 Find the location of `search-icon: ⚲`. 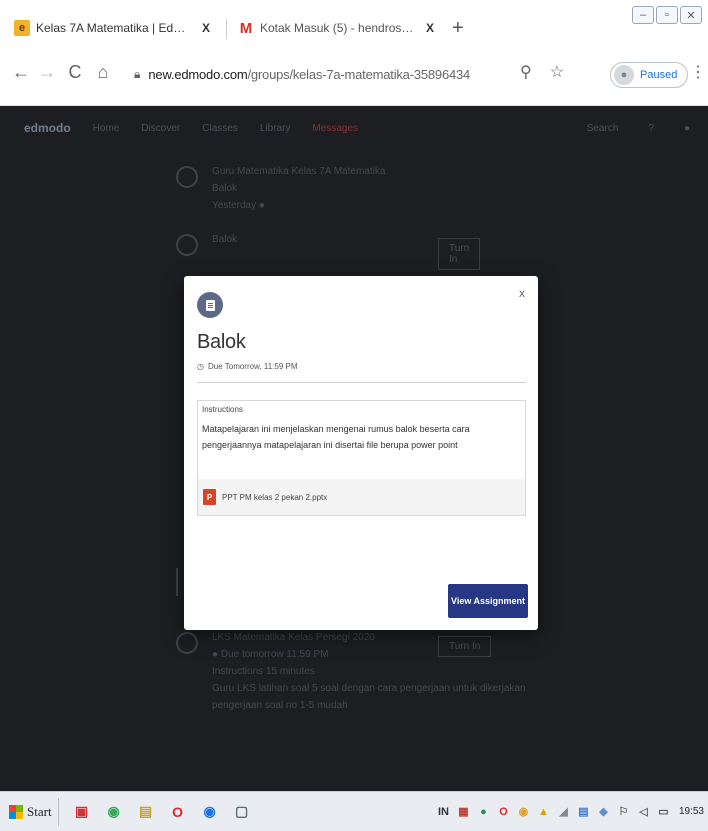

search-icon: ⚲ is located at coordinates (526, 72).